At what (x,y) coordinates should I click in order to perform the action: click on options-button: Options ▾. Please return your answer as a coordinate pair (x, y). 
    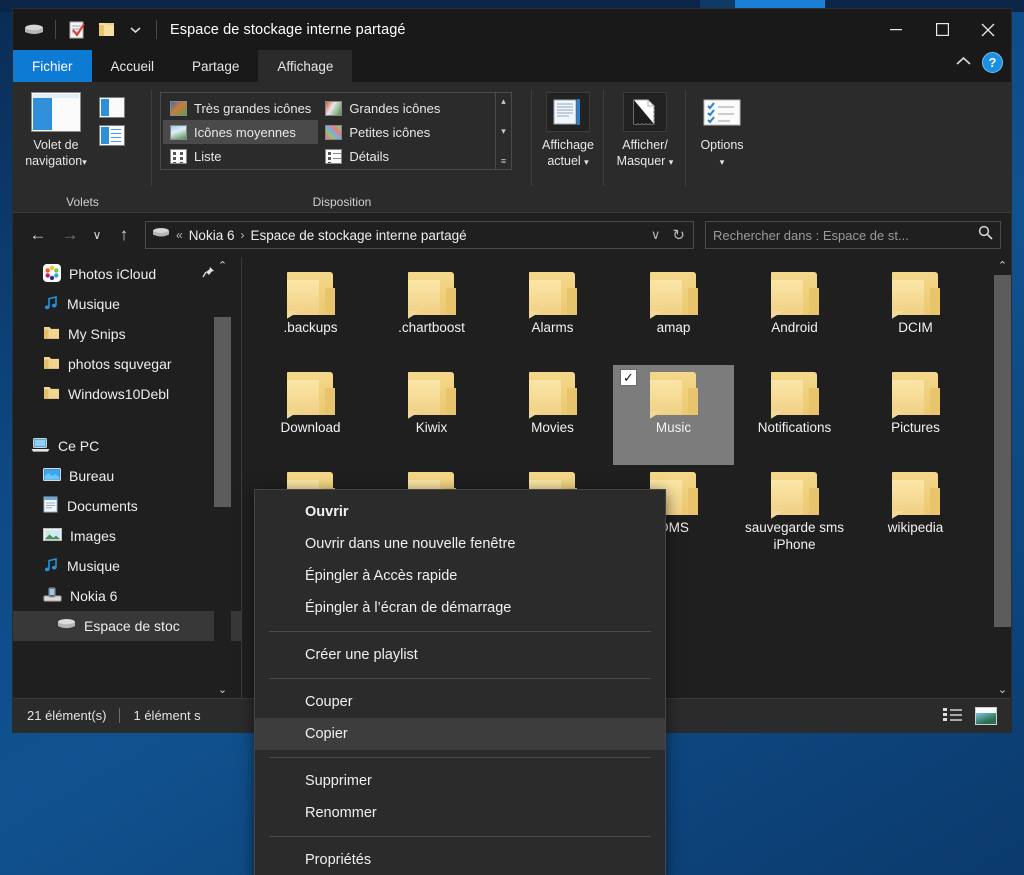
    Looking at the image, I should click on (722, 129).